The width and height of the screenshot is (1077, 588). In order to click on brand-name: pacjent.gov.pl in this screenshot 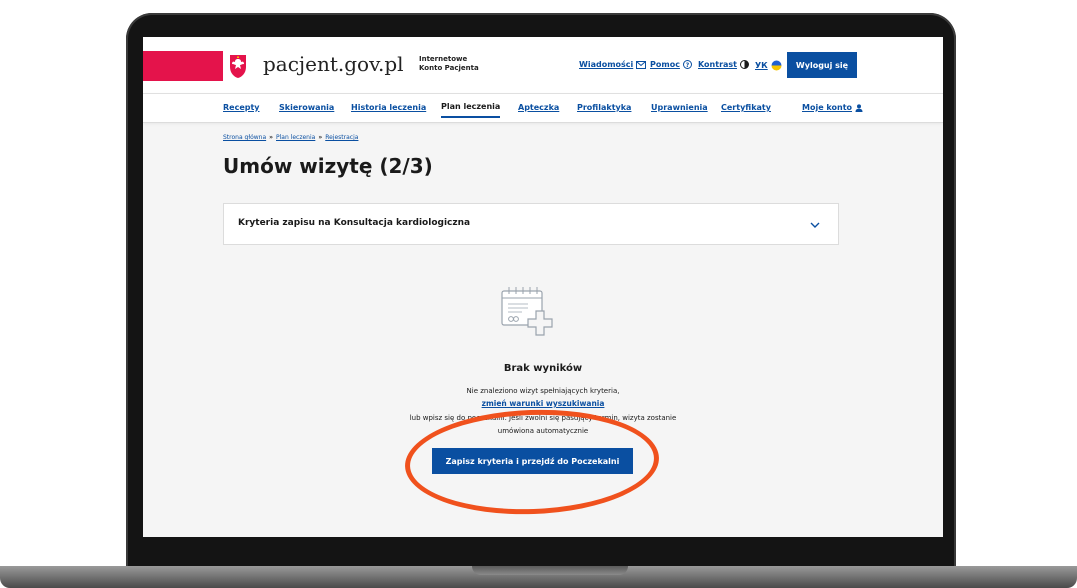, I will do `click(333, 64)`.